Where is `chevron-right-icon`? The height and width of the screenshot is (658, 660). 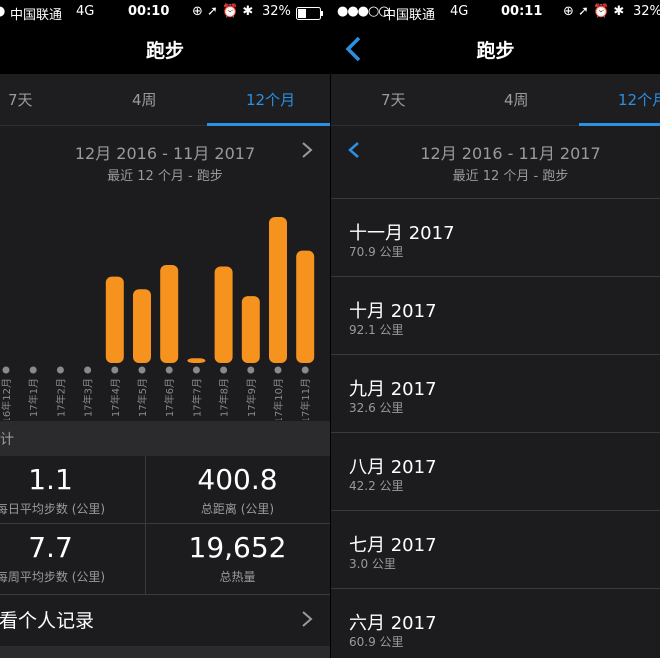
chevron-right-icon is located at coordinates (307, 619).